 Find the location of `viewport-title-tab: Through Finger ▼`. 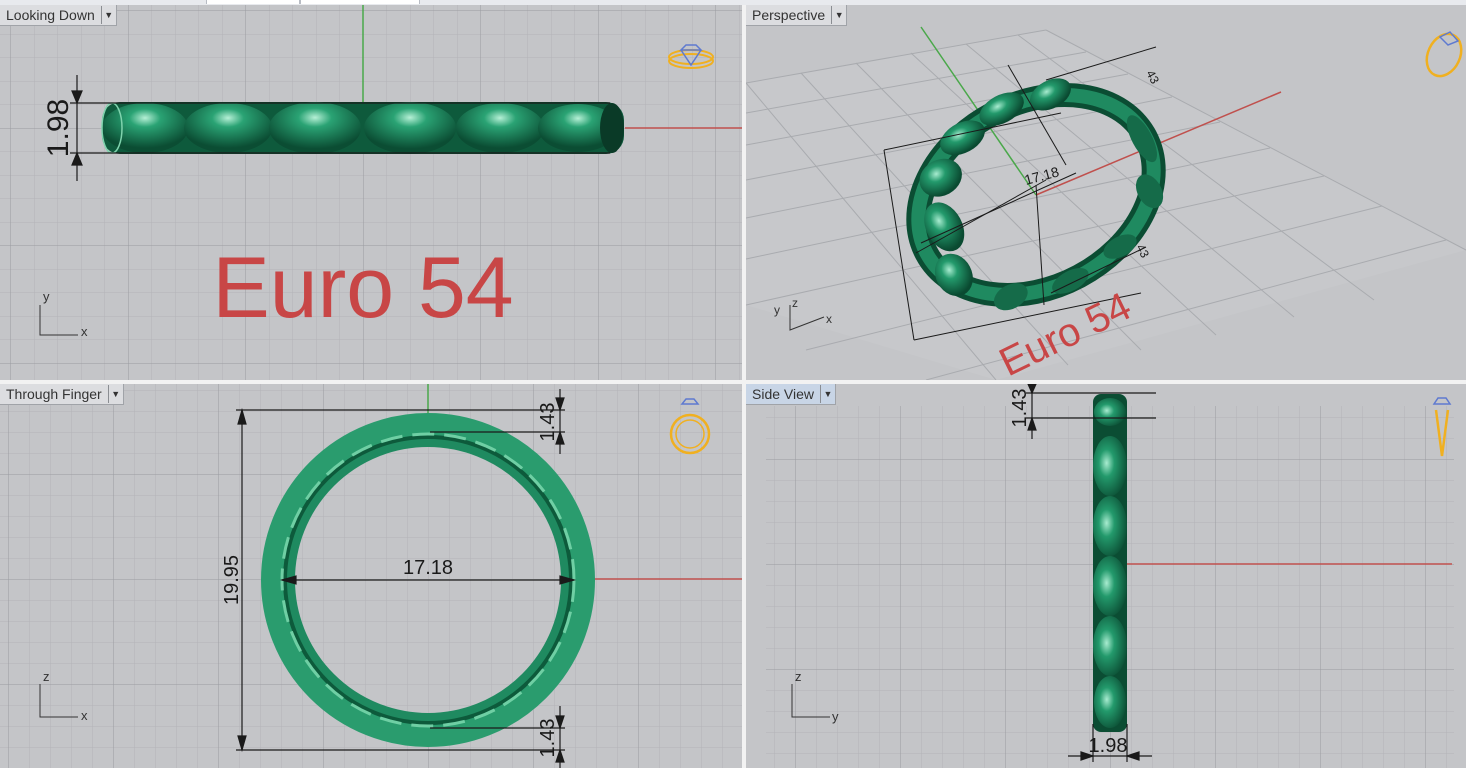

viewport-title-tab: Through Finger ▼ is located at coordinates (62, 394).